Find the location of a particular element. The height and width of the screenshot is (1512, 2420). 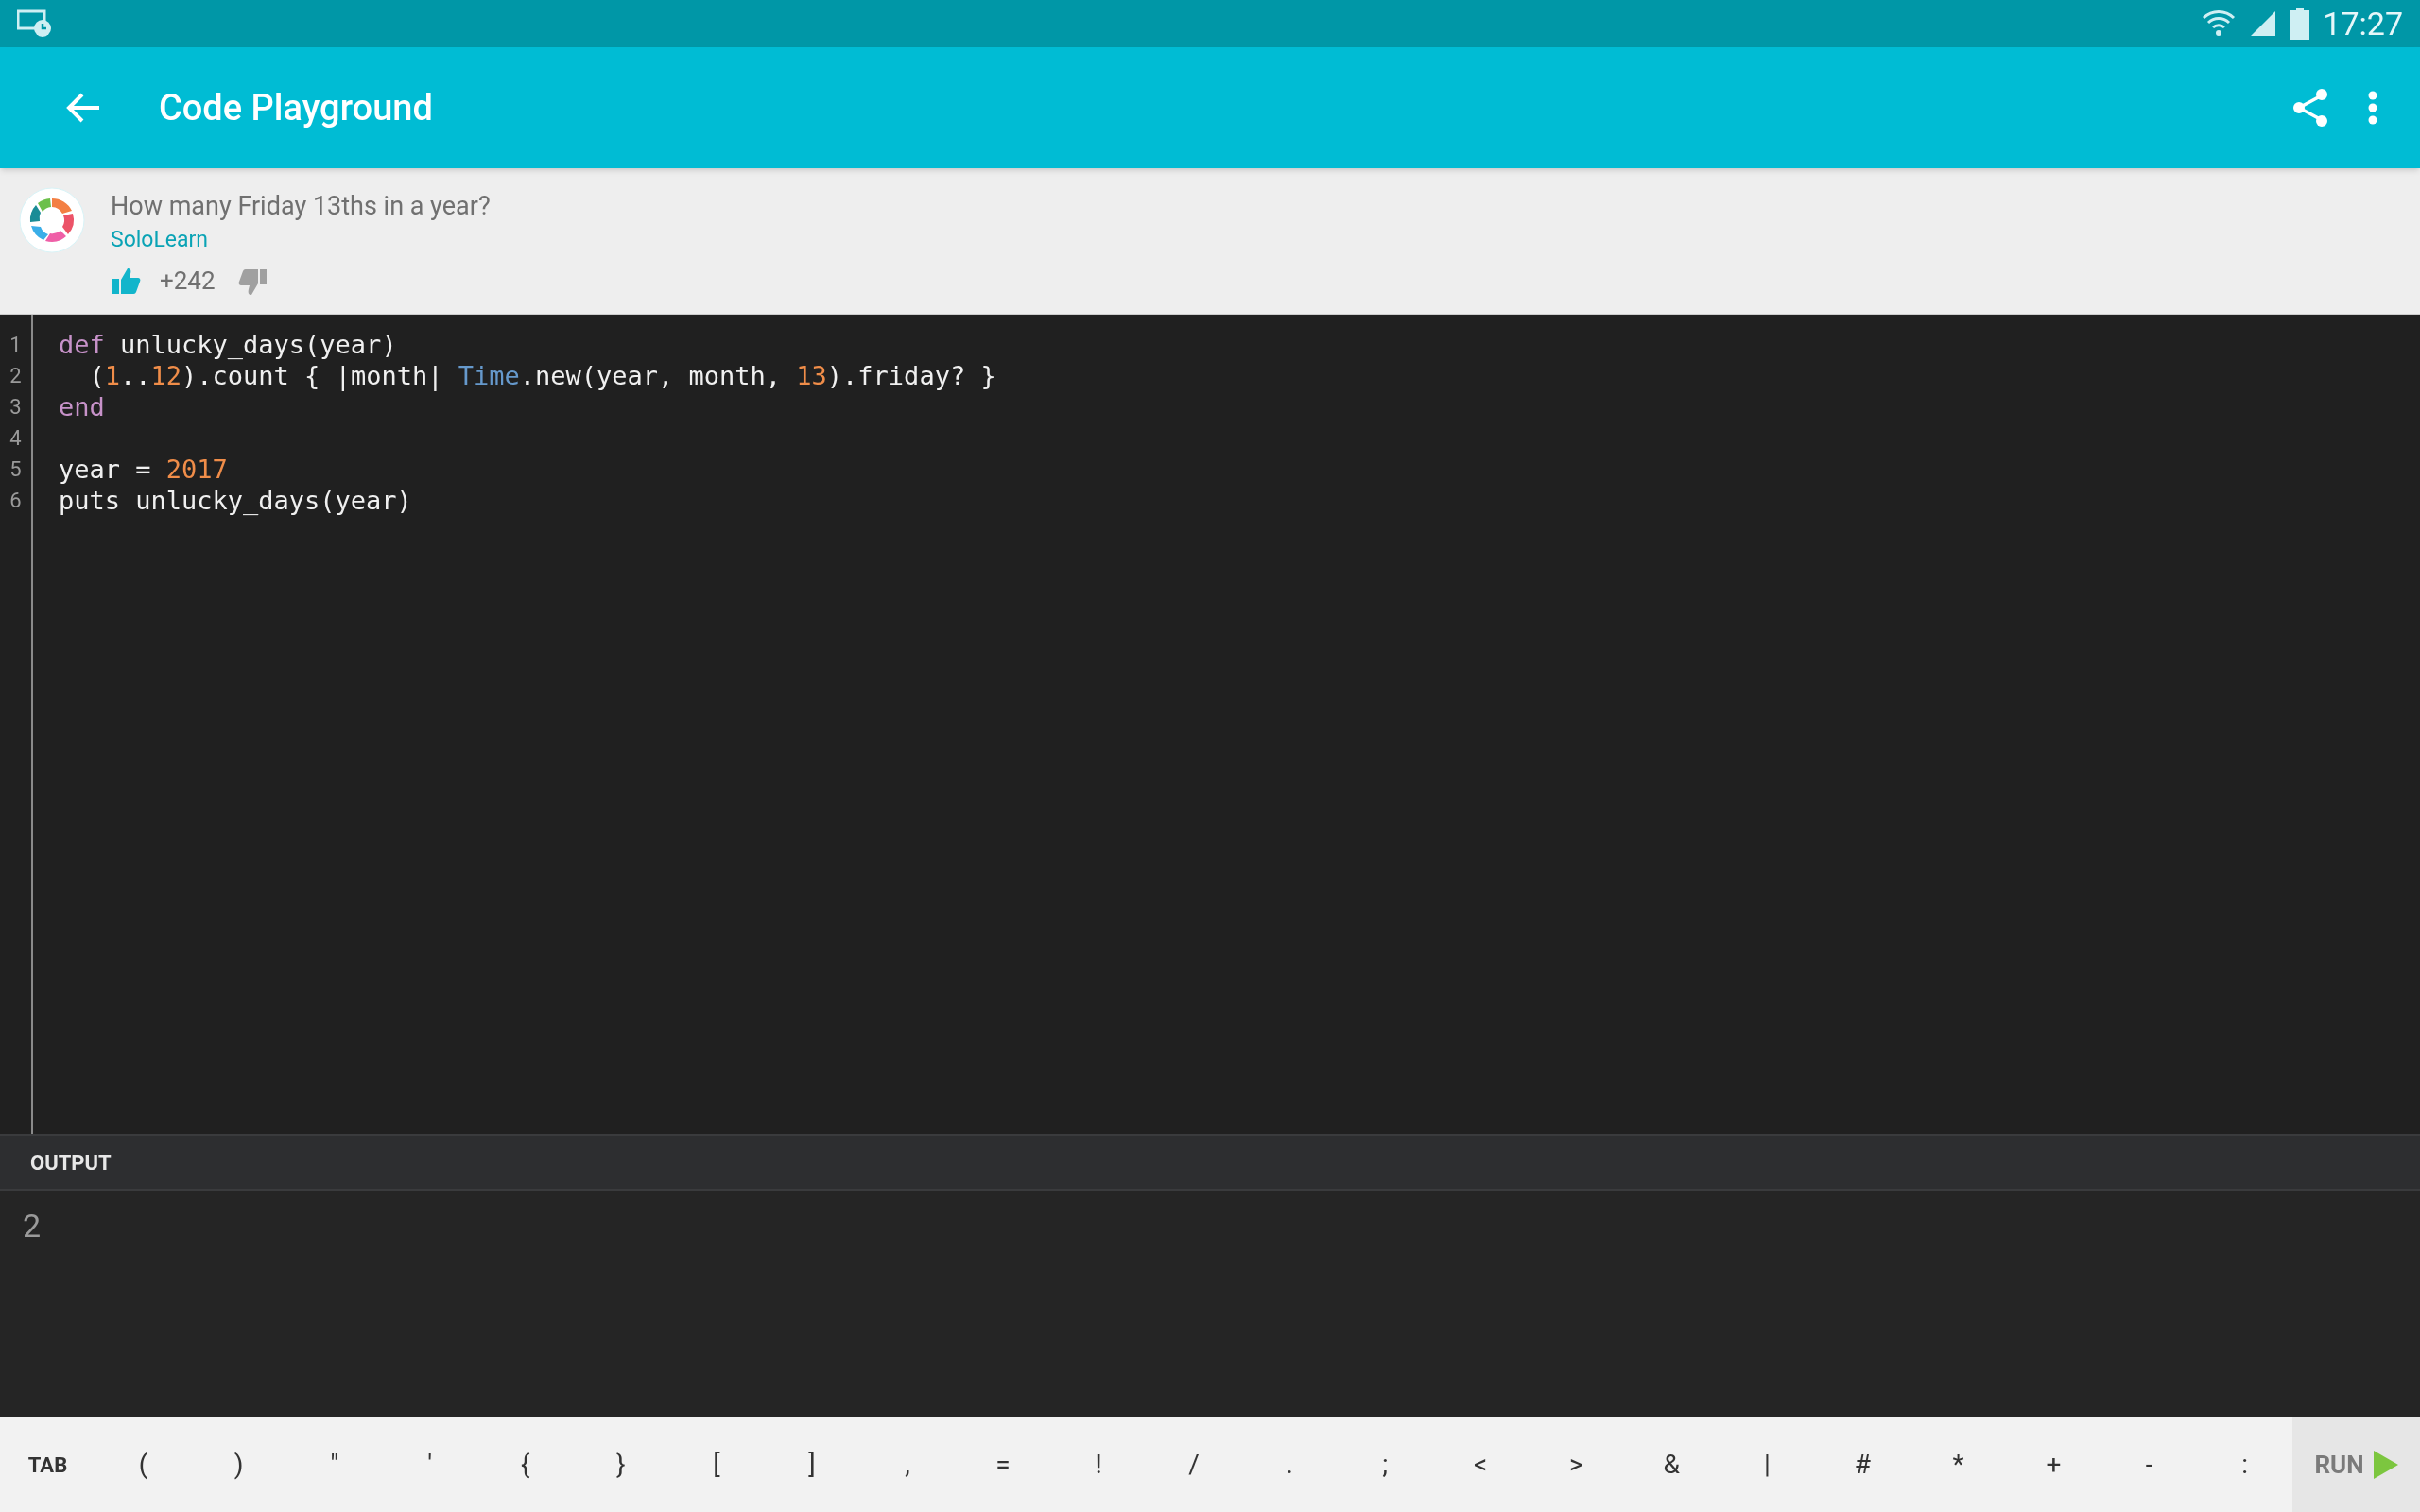

key-button: / is located at coordinates (1194, 1465).